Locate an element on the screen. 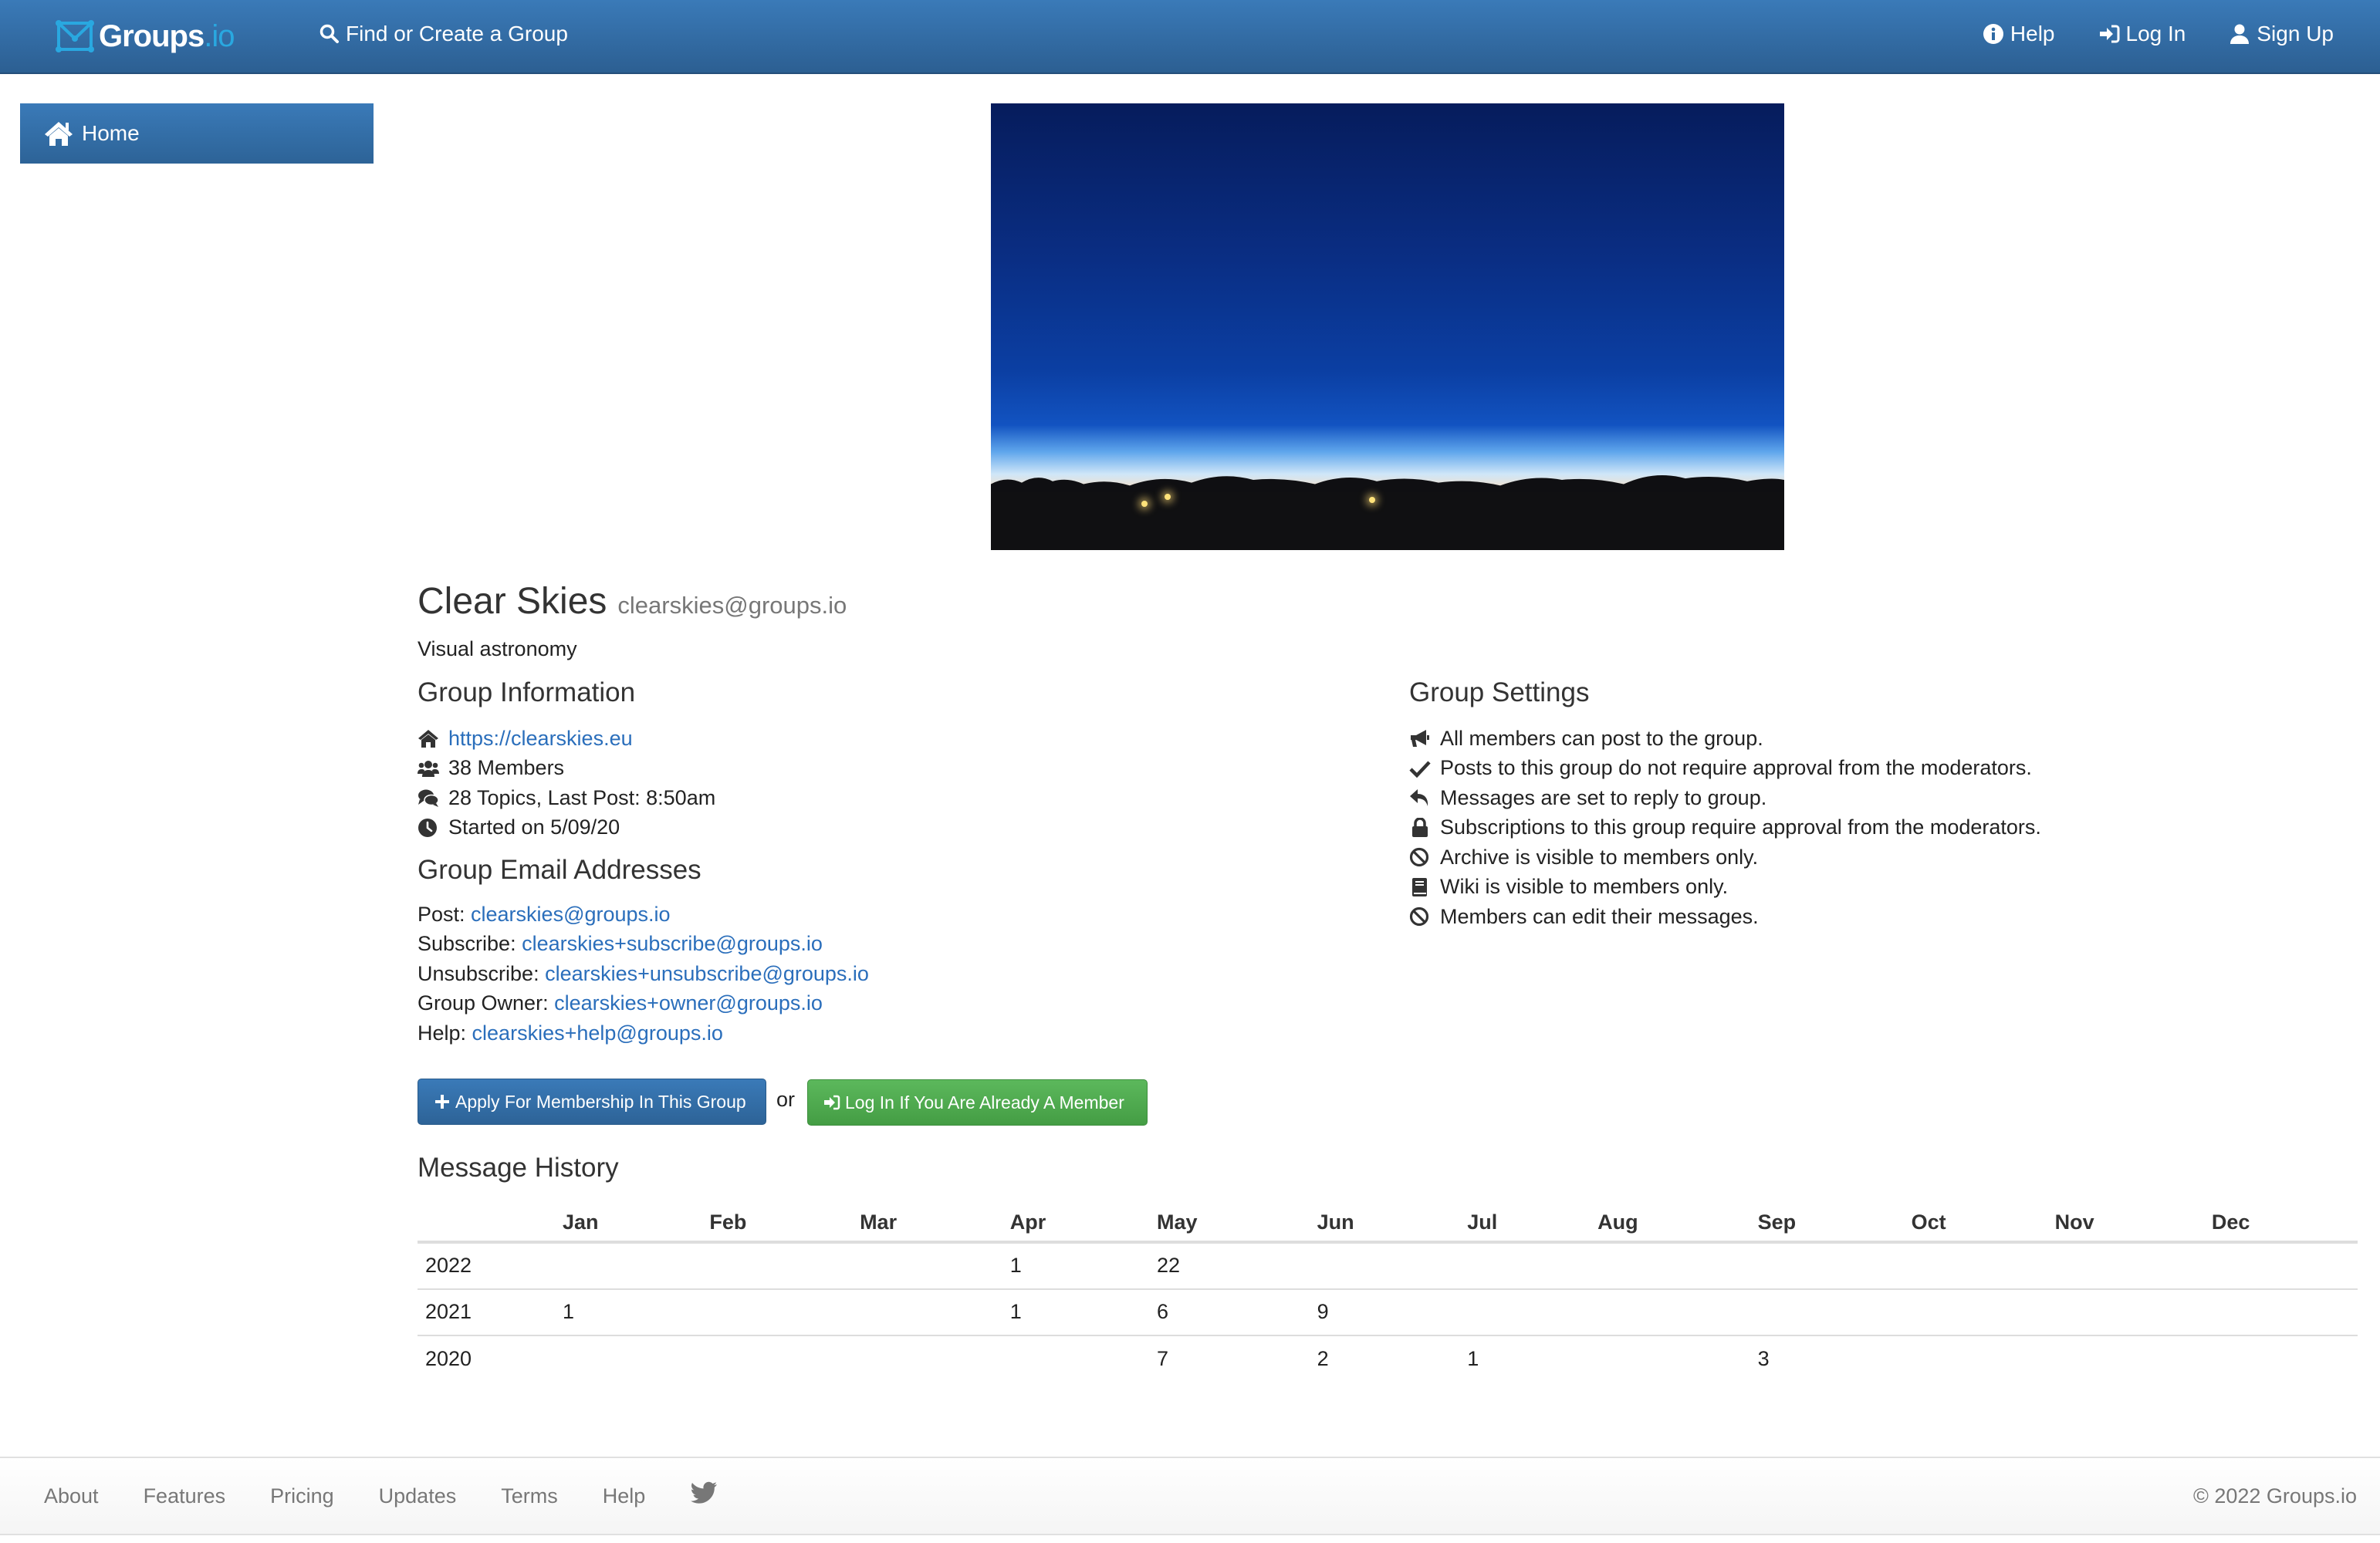 The image size is (2380, 1543). setting-item: All members can post to the group. is located at coordinates (1725, 739).